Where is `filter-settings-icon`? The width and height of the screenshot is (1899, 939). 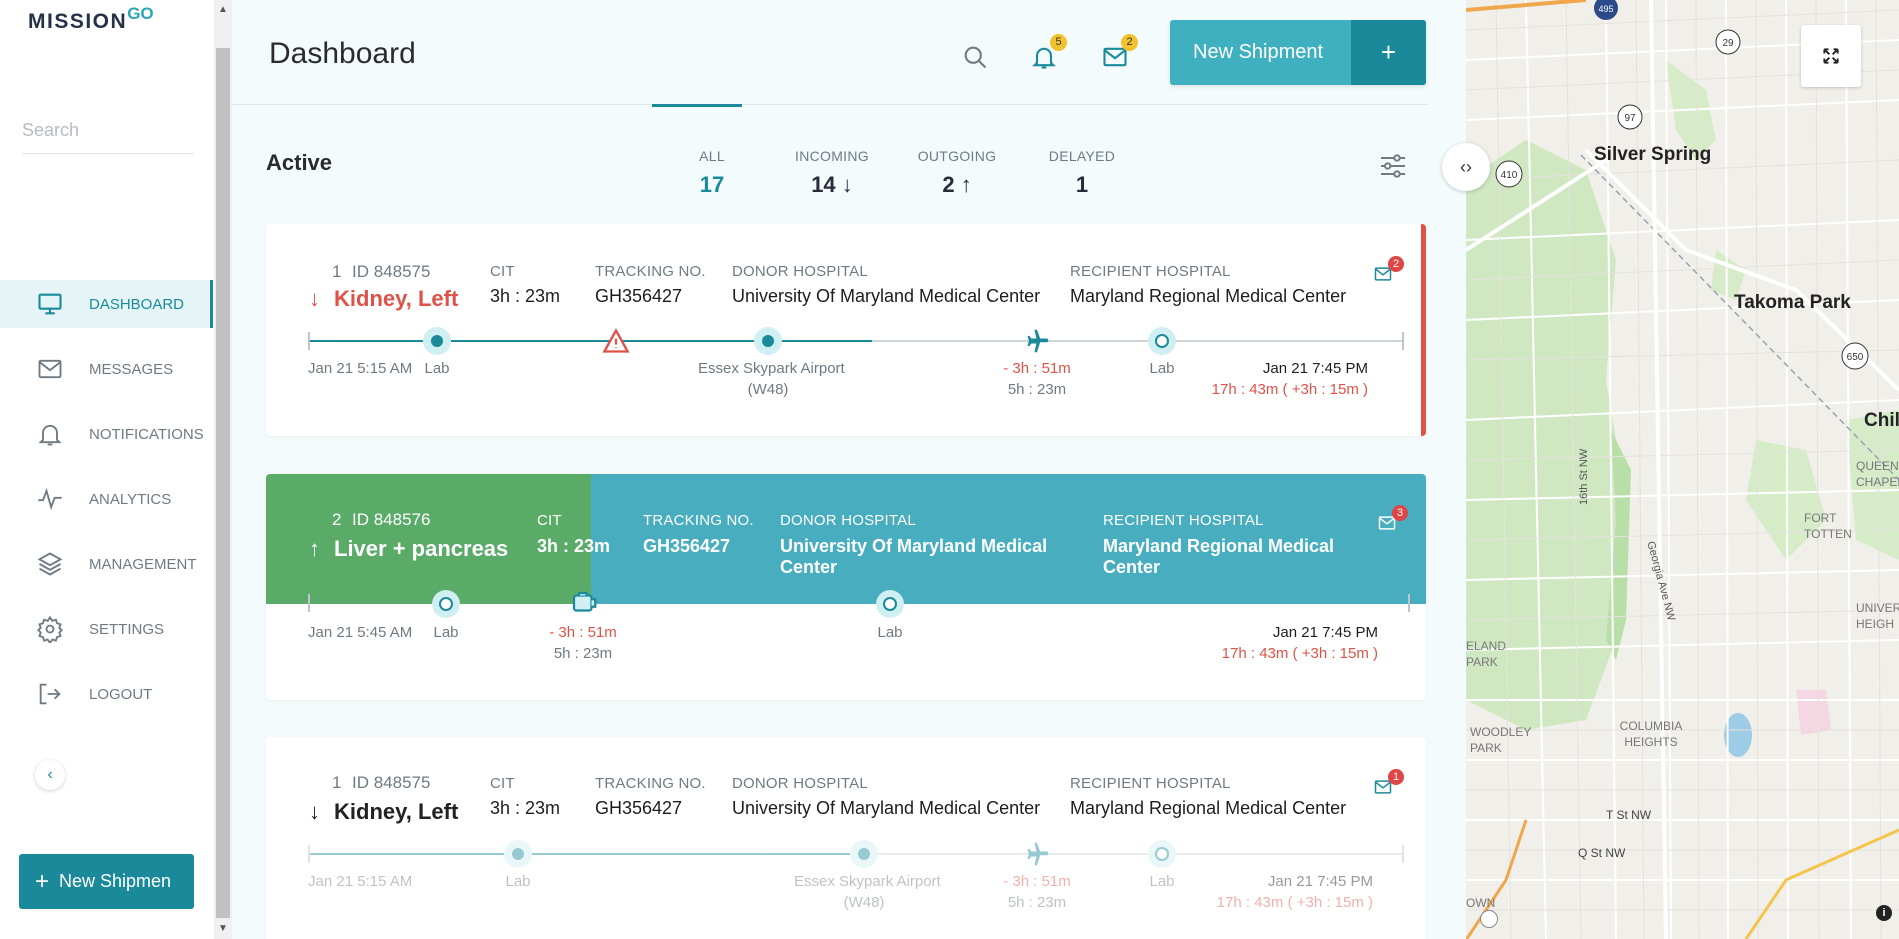 filter-settings-icon is located at coordinates (1393, 166).